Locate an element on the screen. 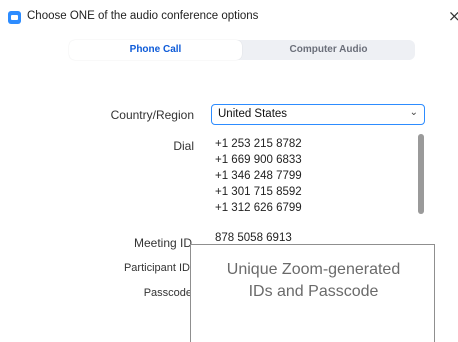  tab-phone-call: Phone Call is located at coordinates (155, 50).